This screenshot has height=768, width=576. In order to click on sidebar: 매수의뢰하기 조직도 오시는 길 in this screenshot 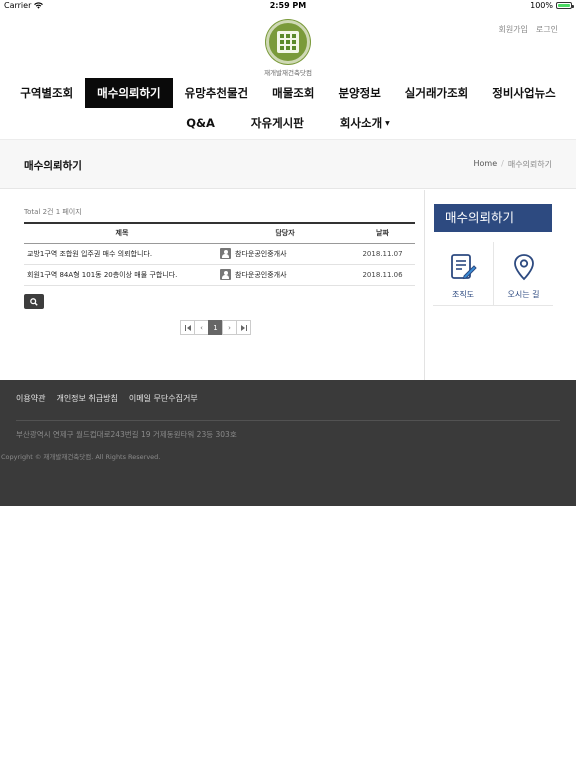, I will do `click(500, 285)`.